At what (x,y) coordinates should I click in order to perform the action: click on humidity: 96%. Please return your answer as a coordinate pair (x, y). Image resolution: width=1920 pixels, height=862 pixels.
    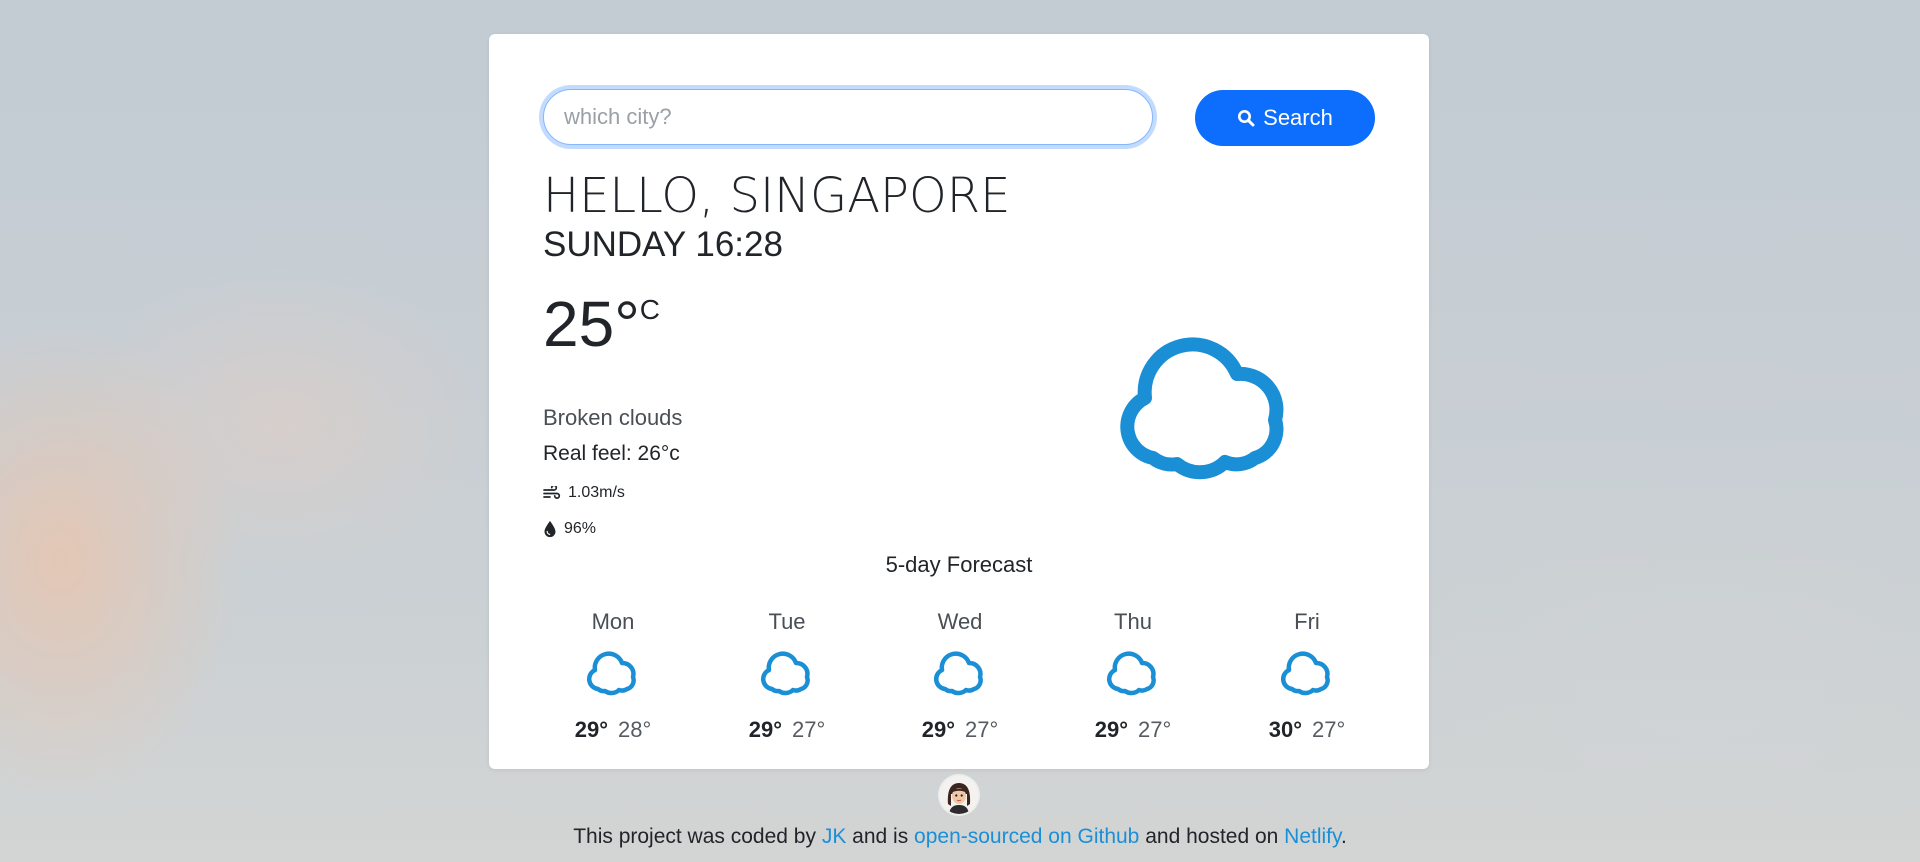
    Looking at the image, I should click on (569, 529).